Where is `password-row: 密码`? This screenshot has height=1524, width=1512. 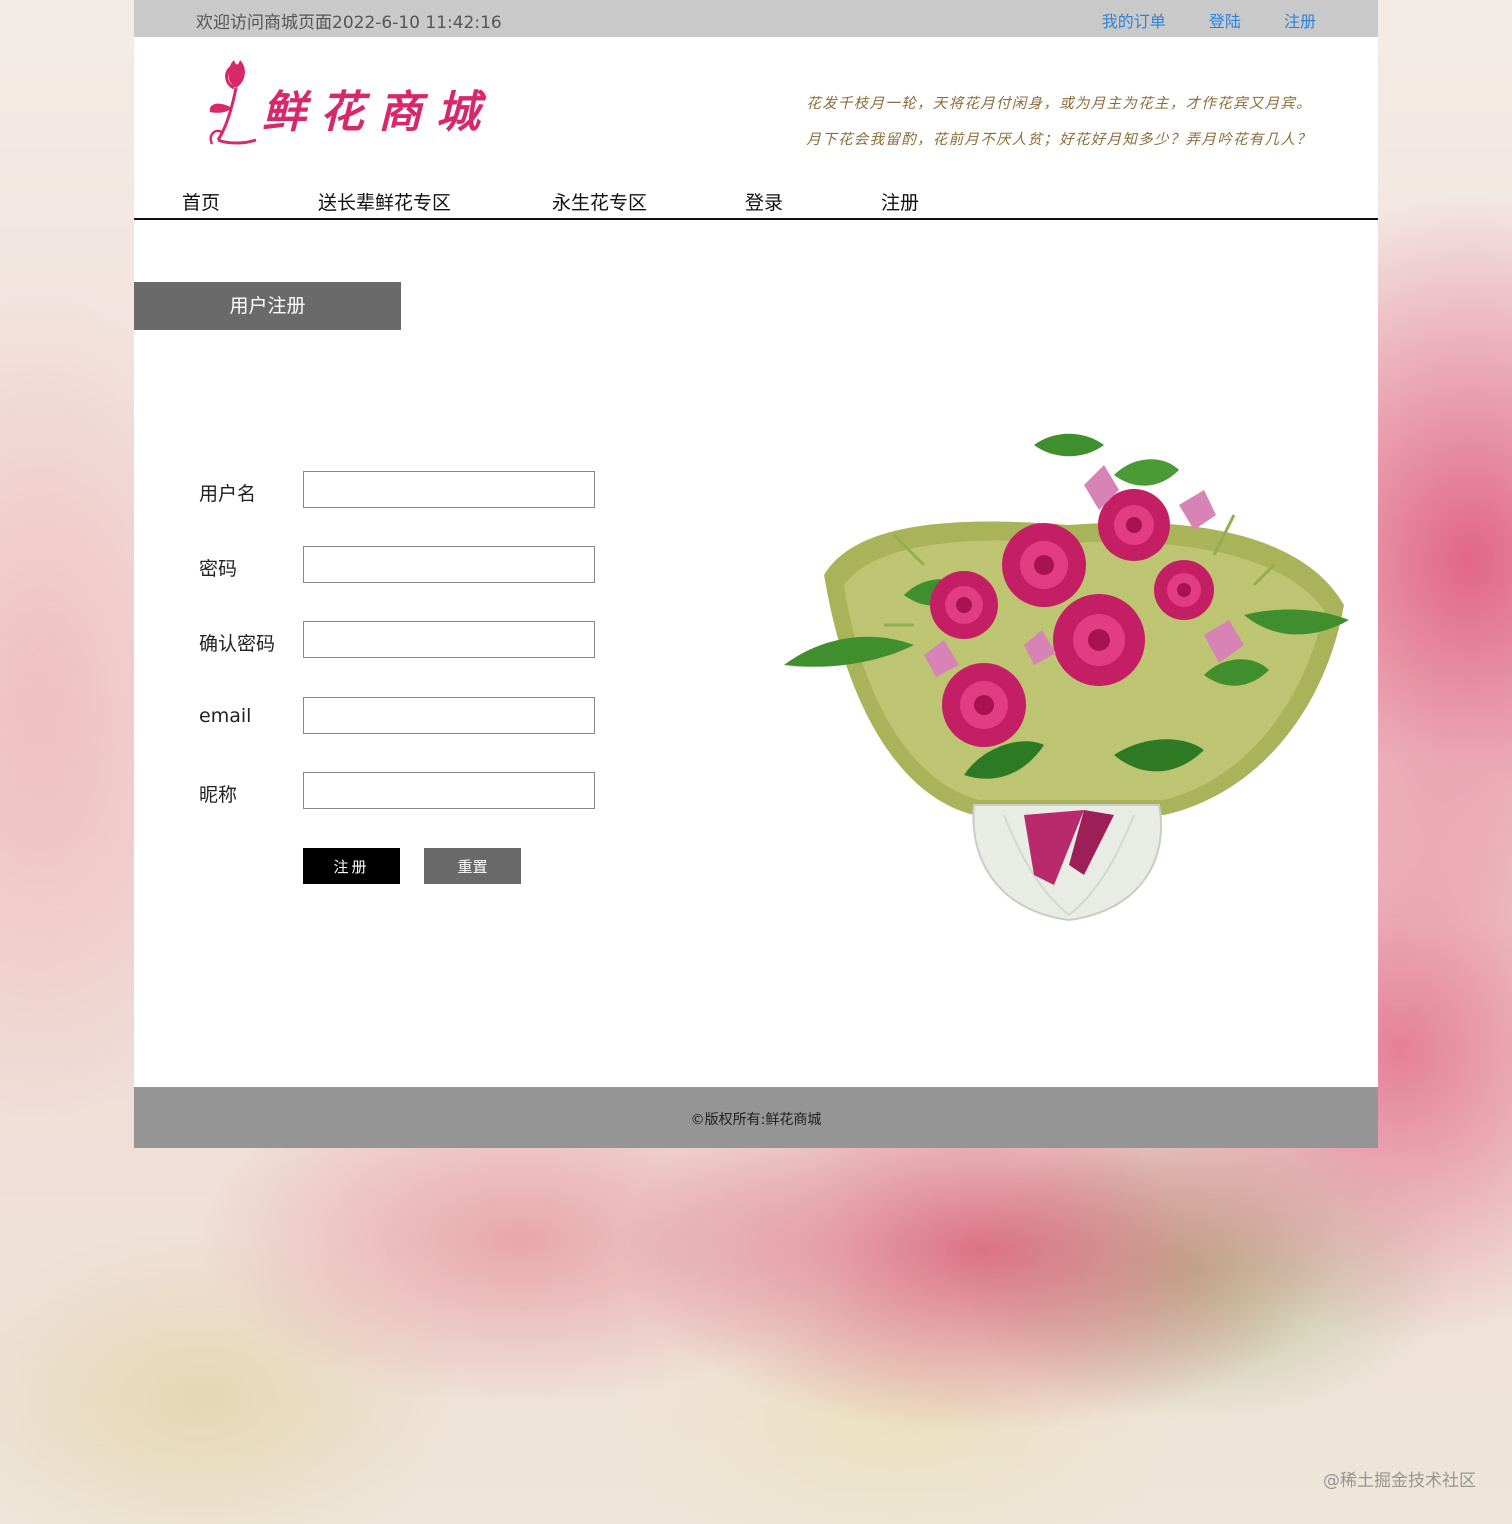
password-row: 密码 is located at coordinates (399, 566).